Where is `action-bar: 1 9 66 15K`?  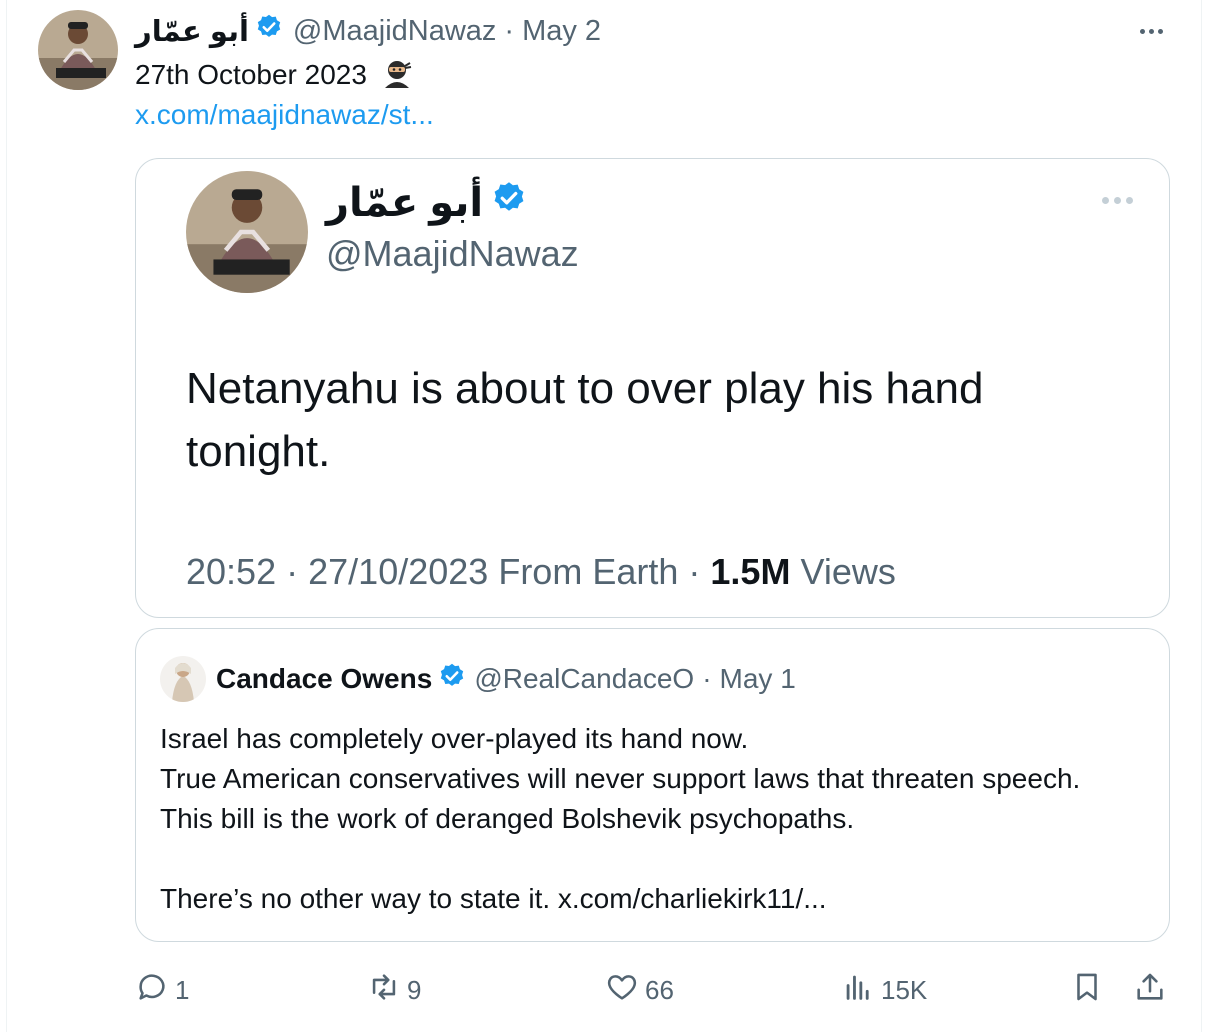 action-bar: 1 9 66 15K is located at coordinates (655, 990).